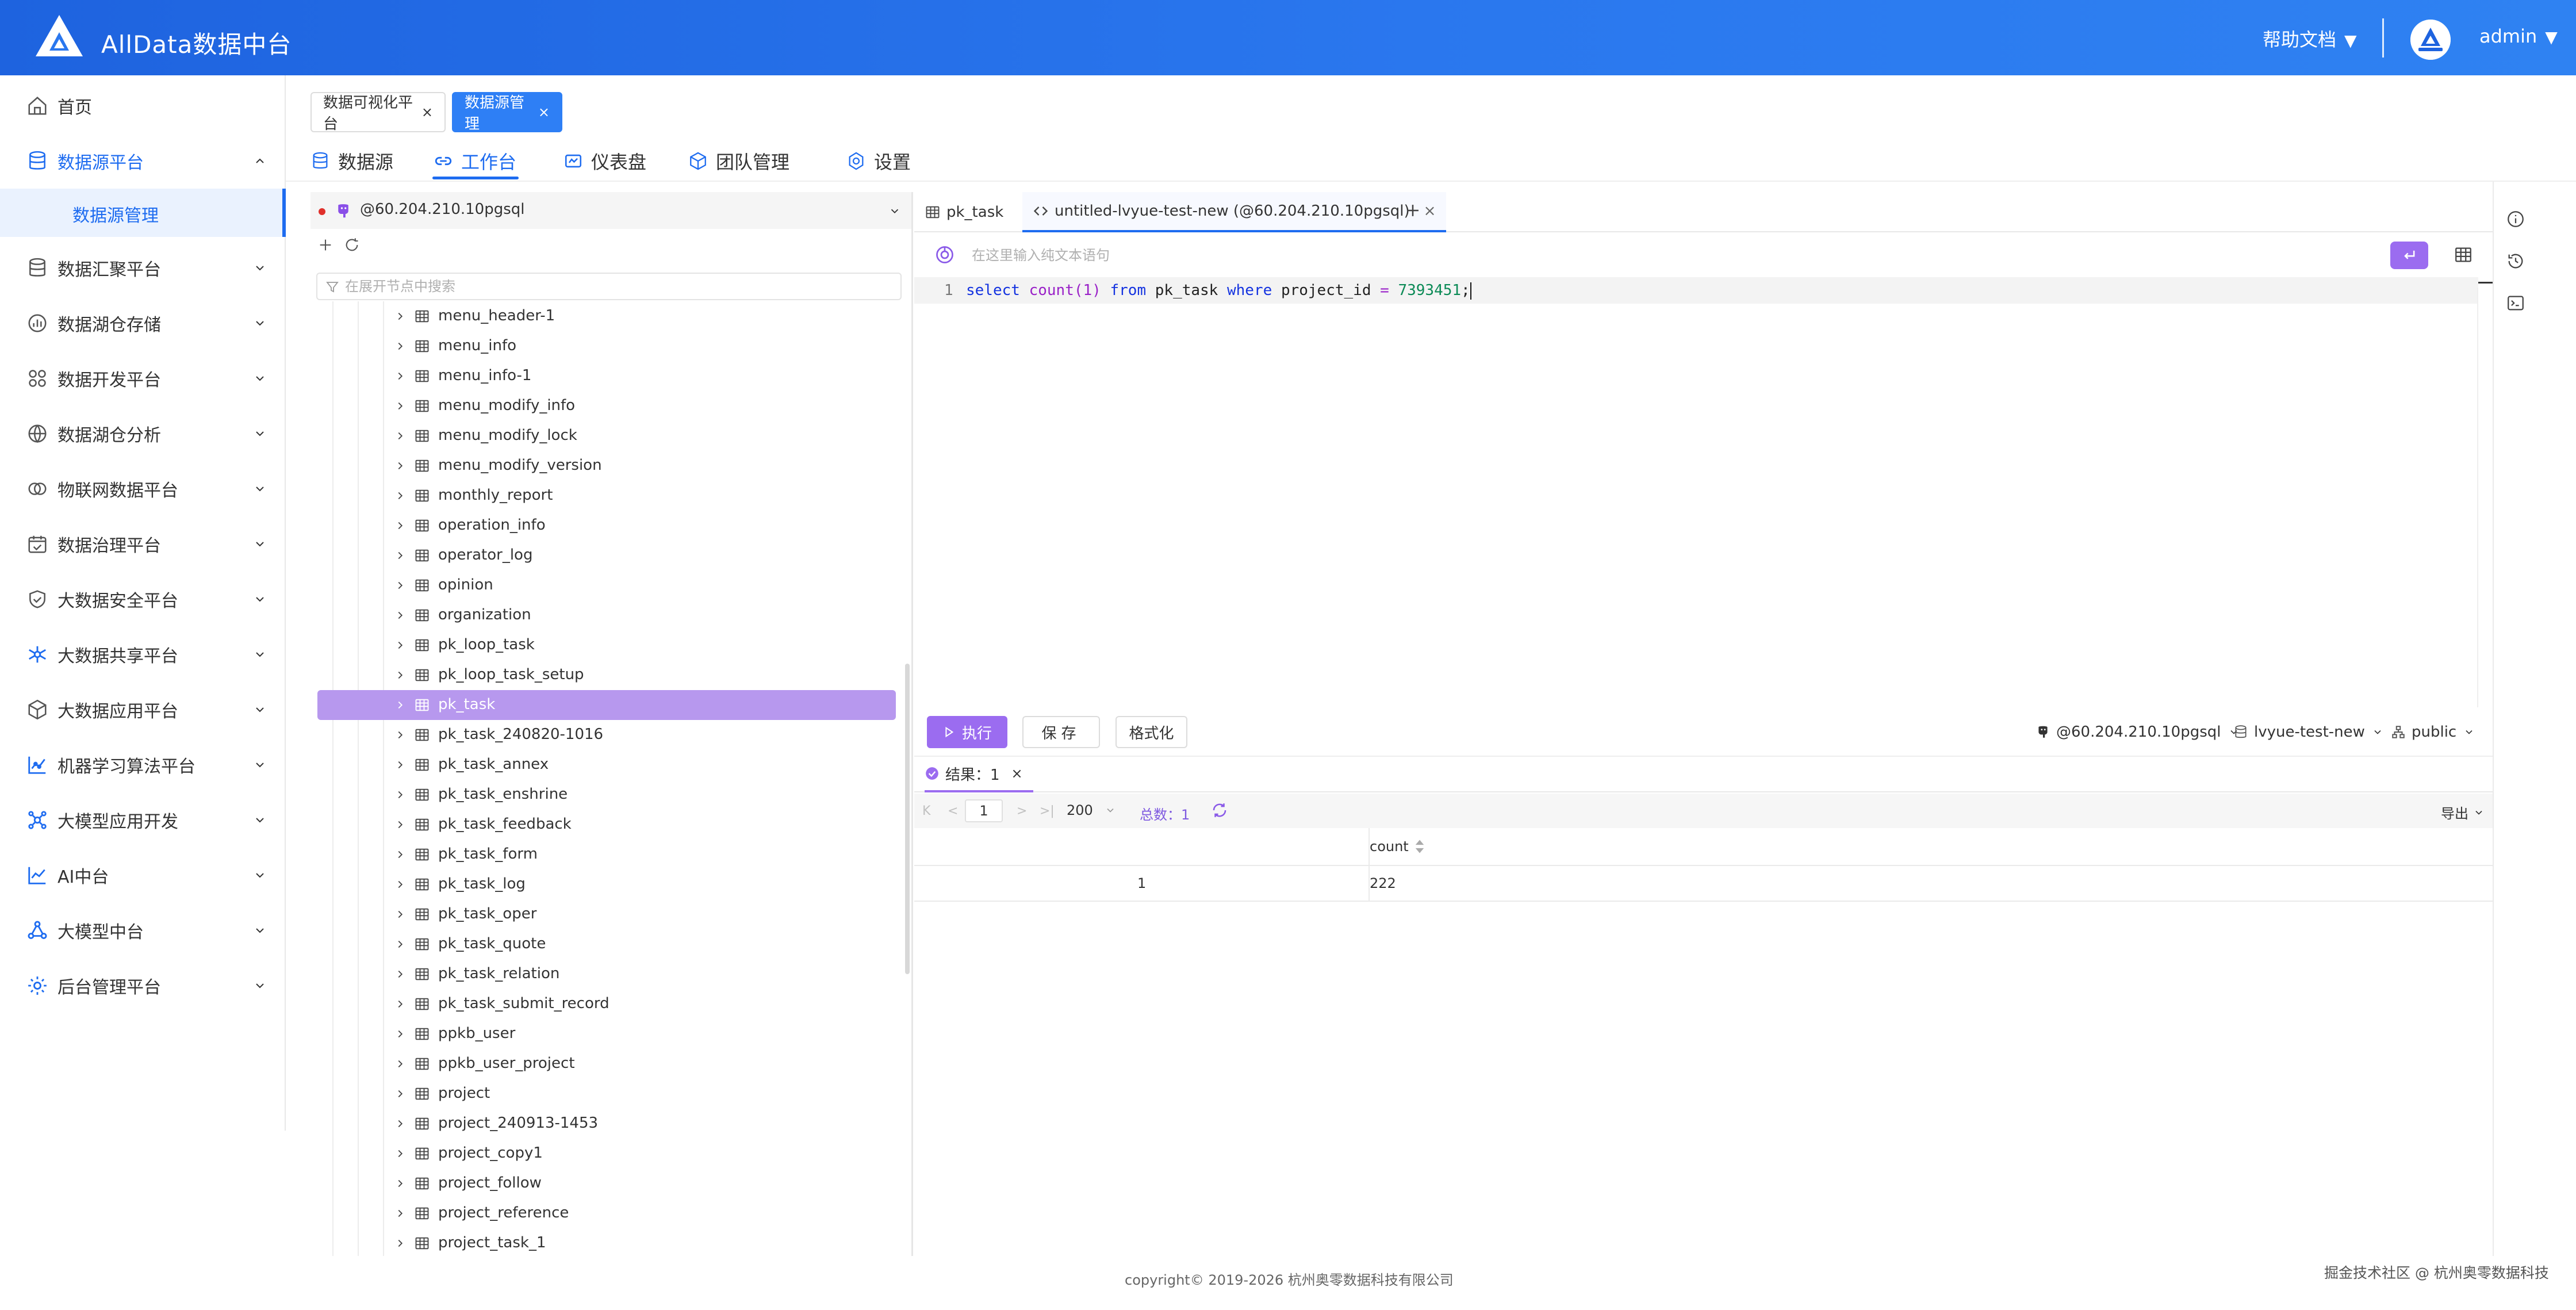 The width and height of the screenshot is (2576, 1310). Describe the element at coordinates (606, 705) in the screenshot. I see `tree-item: pk_task` at that location.